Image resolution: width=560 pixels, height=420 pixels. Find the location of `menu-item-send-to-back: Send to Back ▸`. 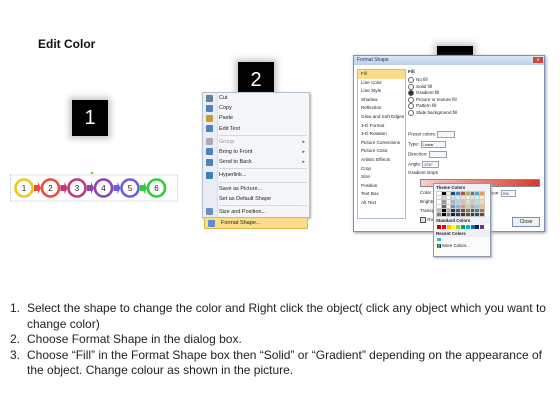

menu-item-send-to-back: Send to Back ▸ is located at coordinates (256, 162).